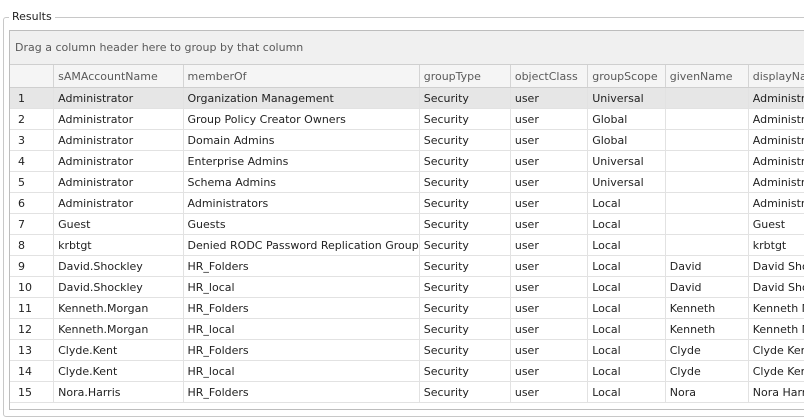  I want to click on displayname-cell: krbtgt, so click(776, 245).